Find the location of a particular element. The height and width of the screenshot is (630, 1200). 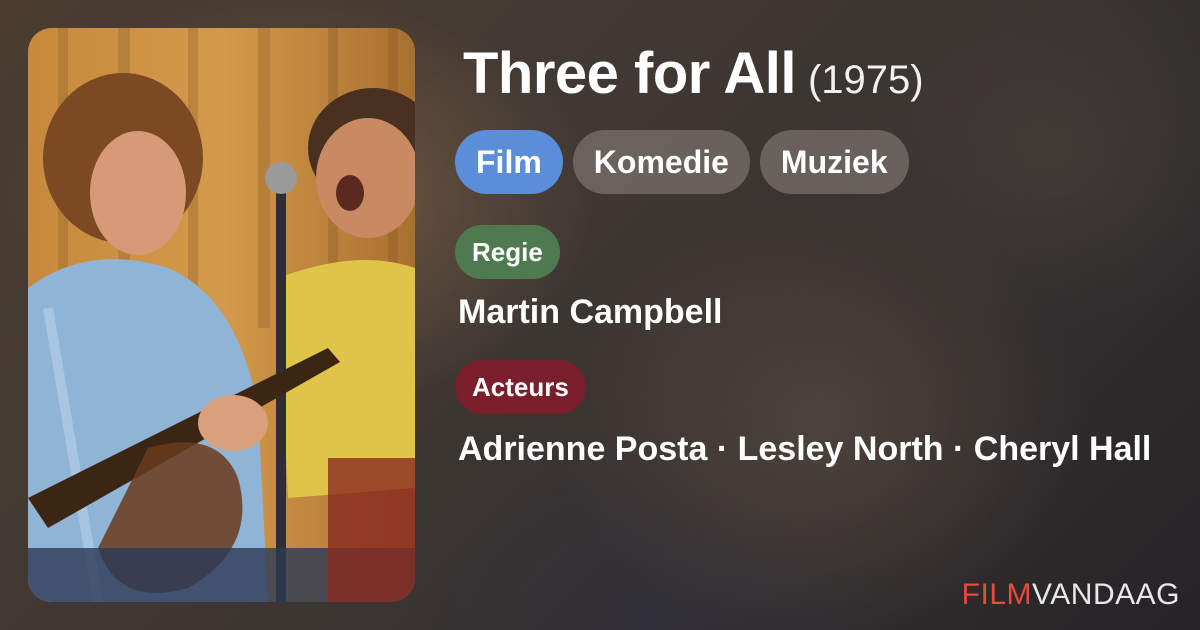

brand-part-film: FILM is located at coordinates (997, 594).